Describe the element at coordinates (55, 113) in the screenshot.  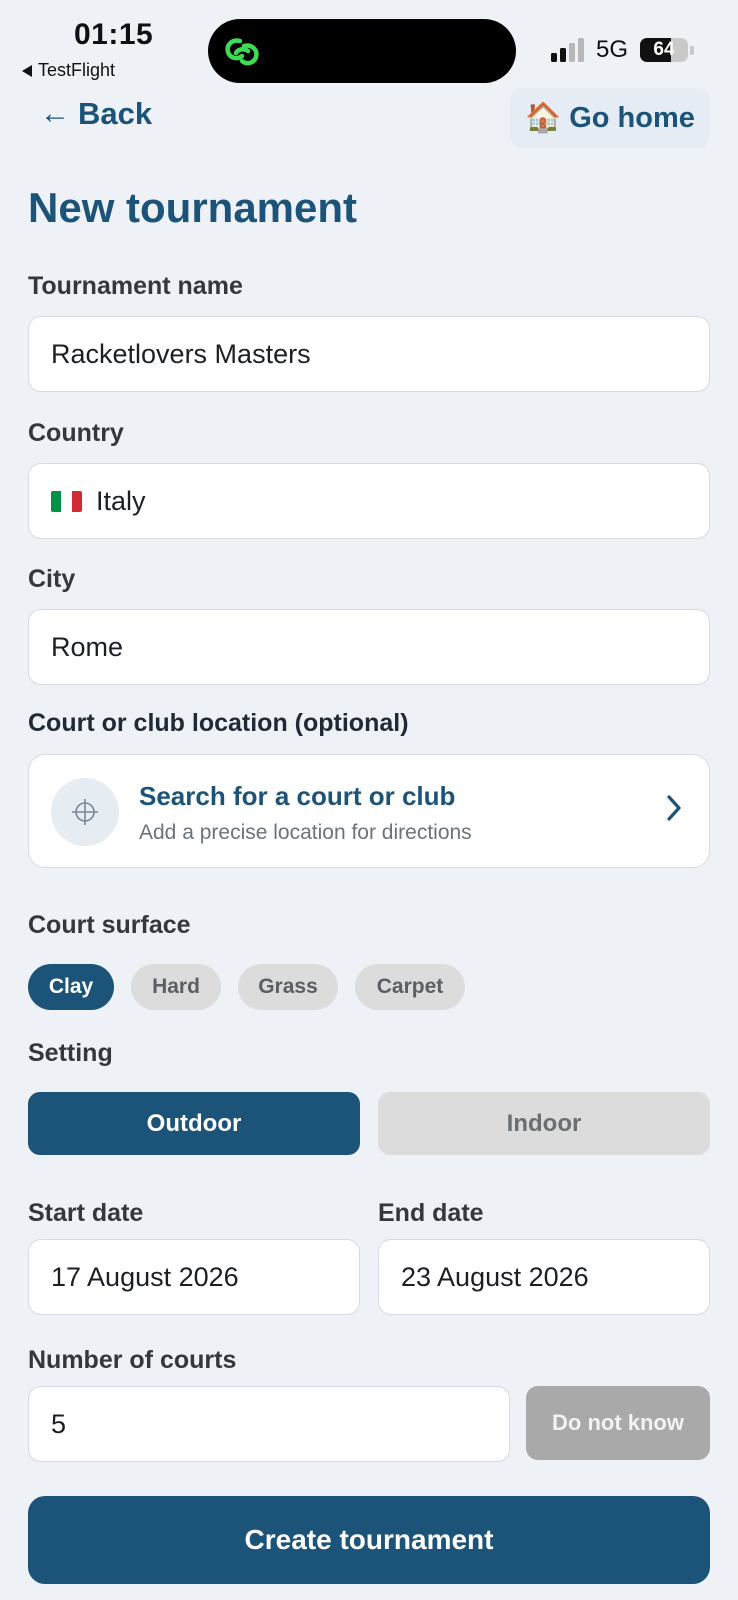
I see `arrow-left-icon: ←` at that location.